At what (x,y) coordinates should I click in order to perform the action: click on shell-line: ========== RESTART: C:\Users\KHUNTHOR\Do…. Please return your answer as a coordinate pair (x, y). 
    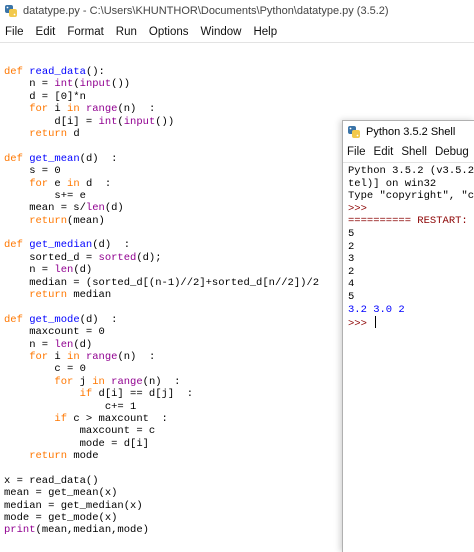
    Looking at the image, I should click on (411, 221).